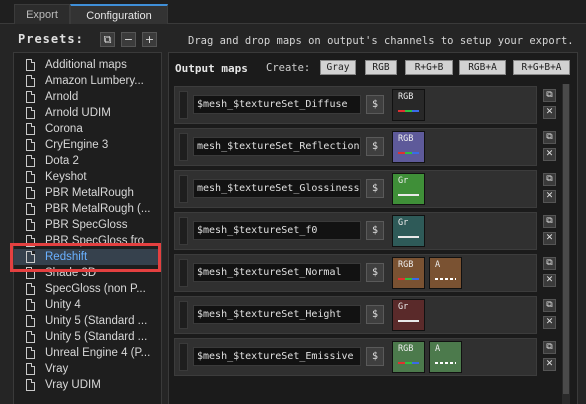 Image resolution: width=586 pixels, height=404 pixels. What do you see at coordinates (87, 241) in the screenshot?
I see `preset-item: PBR SpecGloss fro` at bounding box center [87, 241].